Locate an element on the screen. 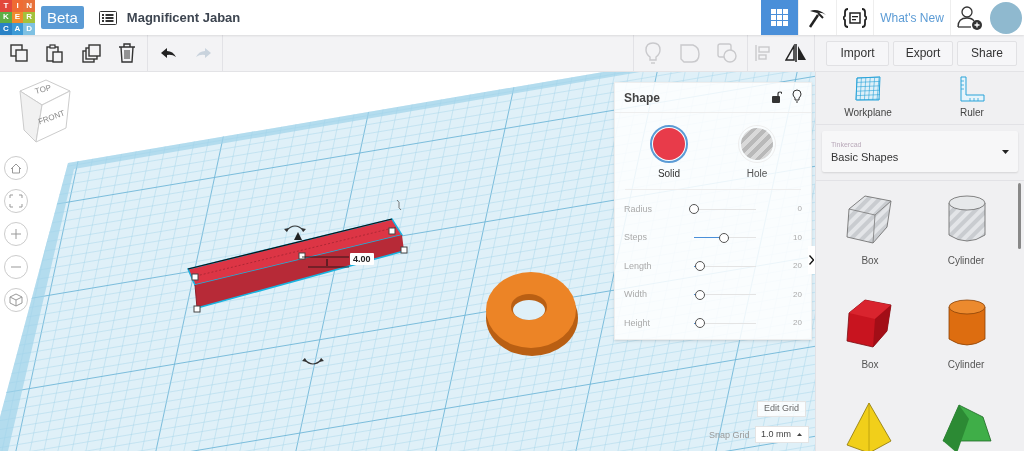 Image resolution: width=1024 pixels, height=451 pixels. caret-down-icon is located at coordinates (1005, 151).